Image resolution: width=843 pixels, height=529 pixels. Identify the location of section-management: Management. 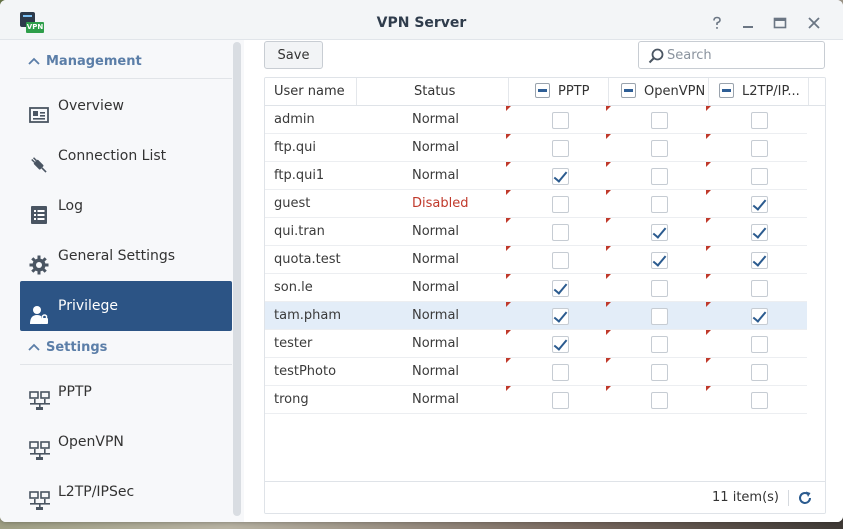
(126, 63).